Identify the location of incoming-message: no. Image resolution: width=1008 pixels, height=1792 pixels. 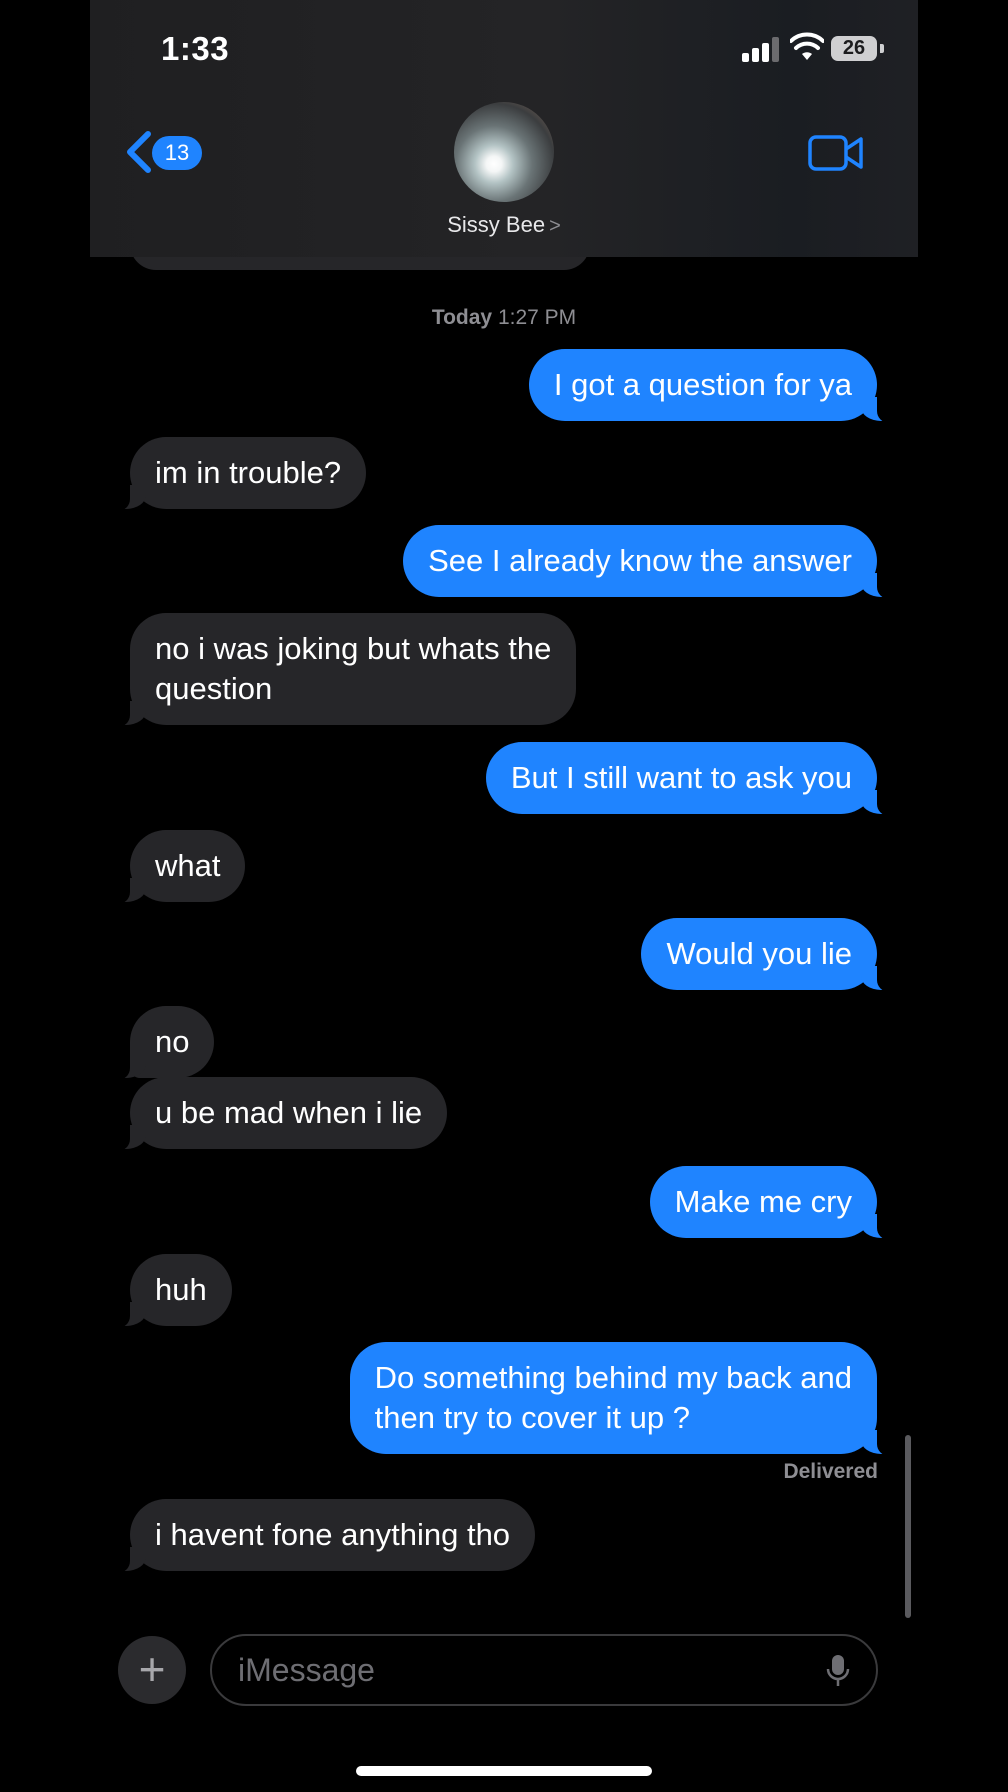
(162, 1043).